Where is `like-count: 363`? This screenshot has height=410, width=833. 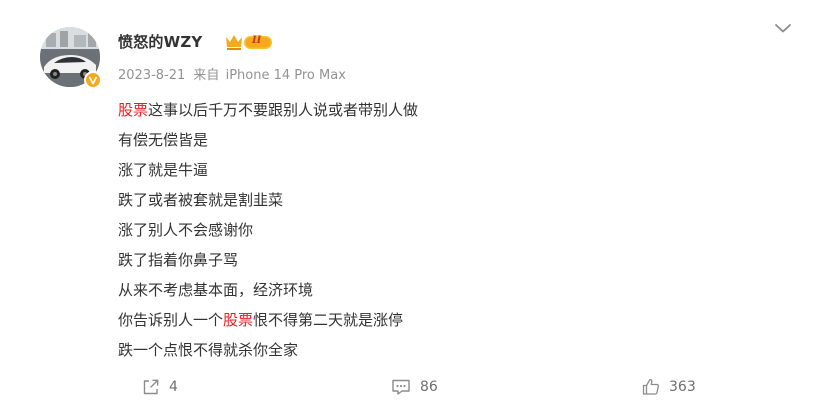
like-count: 363 is located at coordinates (682, 387).